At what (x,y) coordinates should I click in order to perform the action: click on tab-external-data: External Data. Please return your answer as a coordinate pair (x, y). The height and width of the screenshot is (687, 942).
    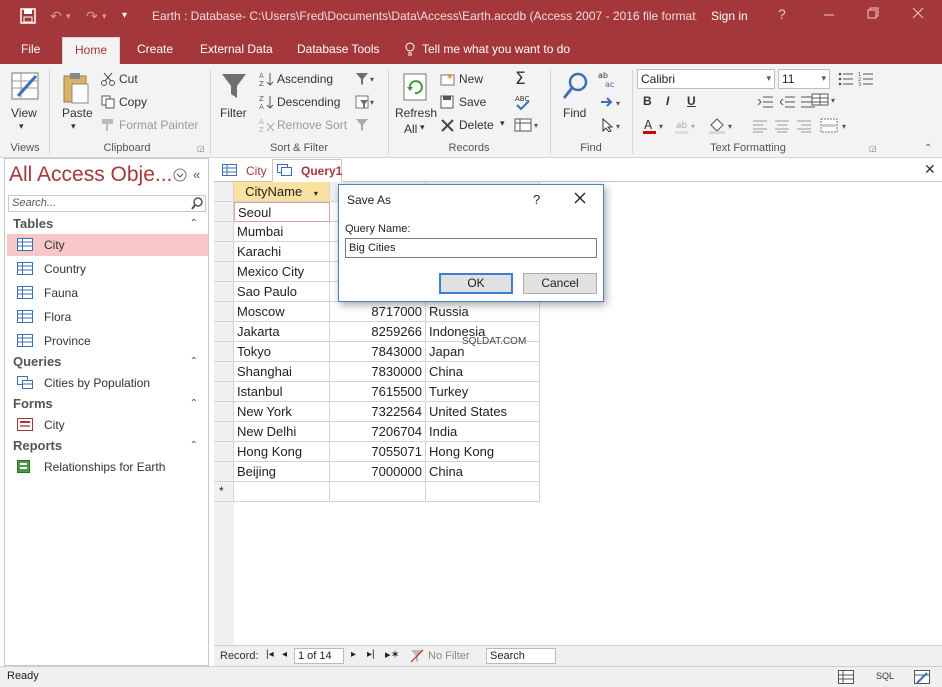
    Looking at the image, I should click on (236, 49).